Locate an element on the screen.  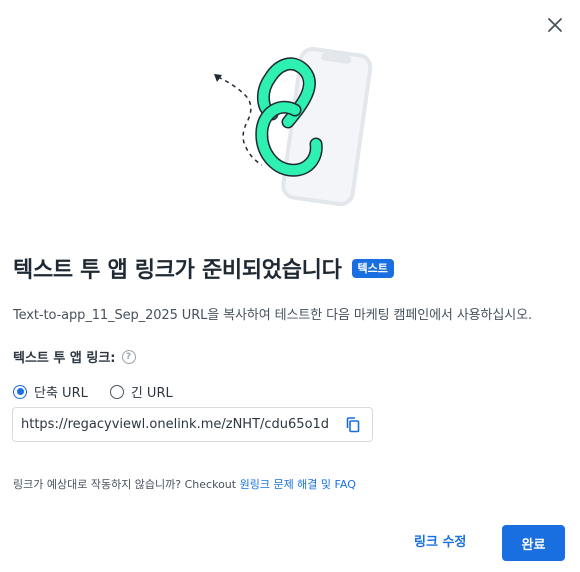
copy-button is located at coordinates (353, 425).